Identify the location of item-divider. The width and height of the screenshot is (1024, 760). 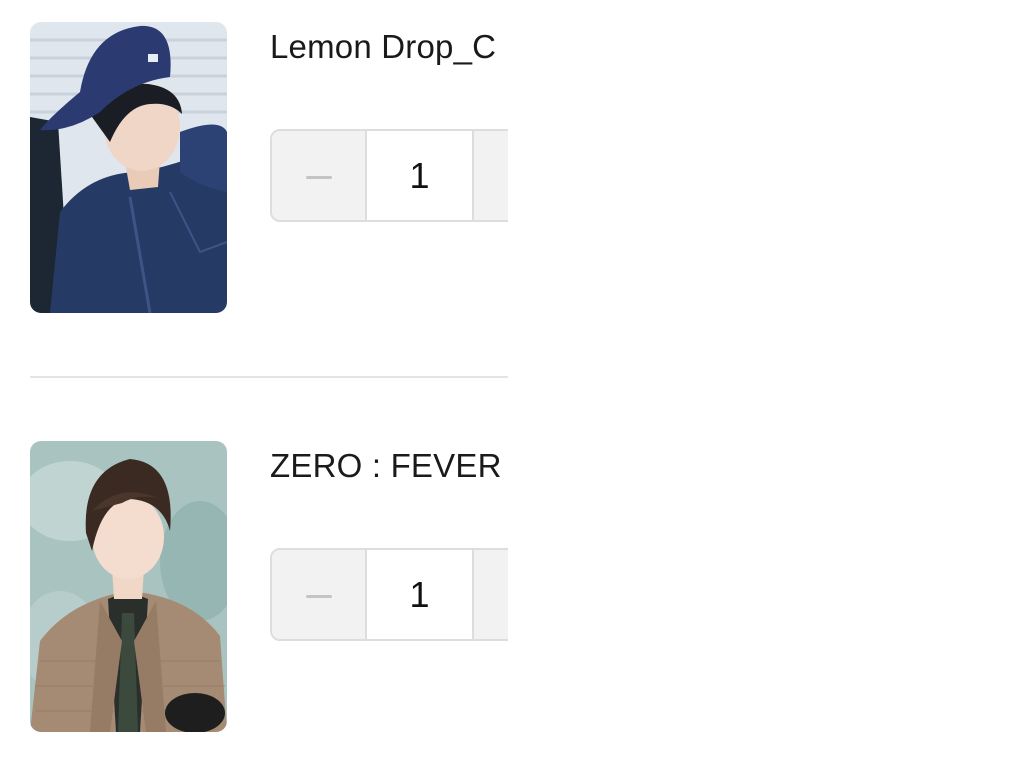
(269, 377).